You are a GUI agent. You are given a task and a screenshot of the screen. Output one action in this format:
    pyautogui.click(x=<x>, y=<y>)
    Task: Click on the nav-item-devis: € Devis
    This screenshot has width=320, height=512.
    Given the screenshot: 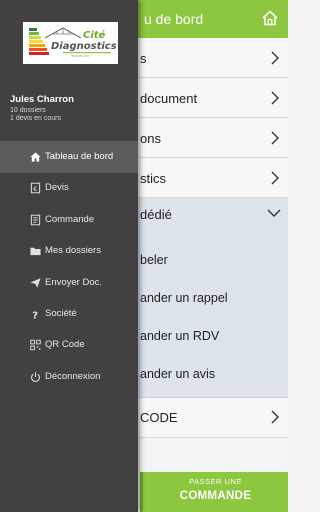 What is the action you would take?
    pyautogui.click(x=69, y=188)
    